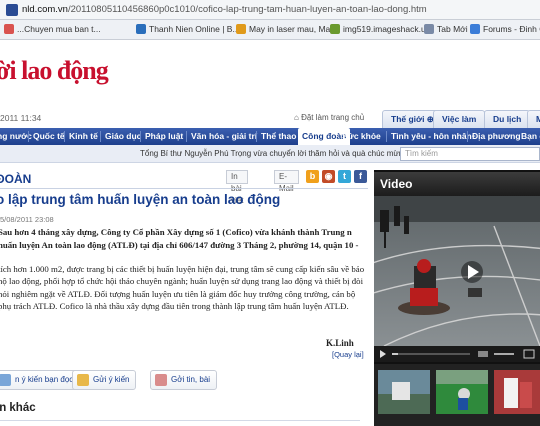 The height and width of the screenshot is (426, 540). I want to click on video-player, so click(457, 271).